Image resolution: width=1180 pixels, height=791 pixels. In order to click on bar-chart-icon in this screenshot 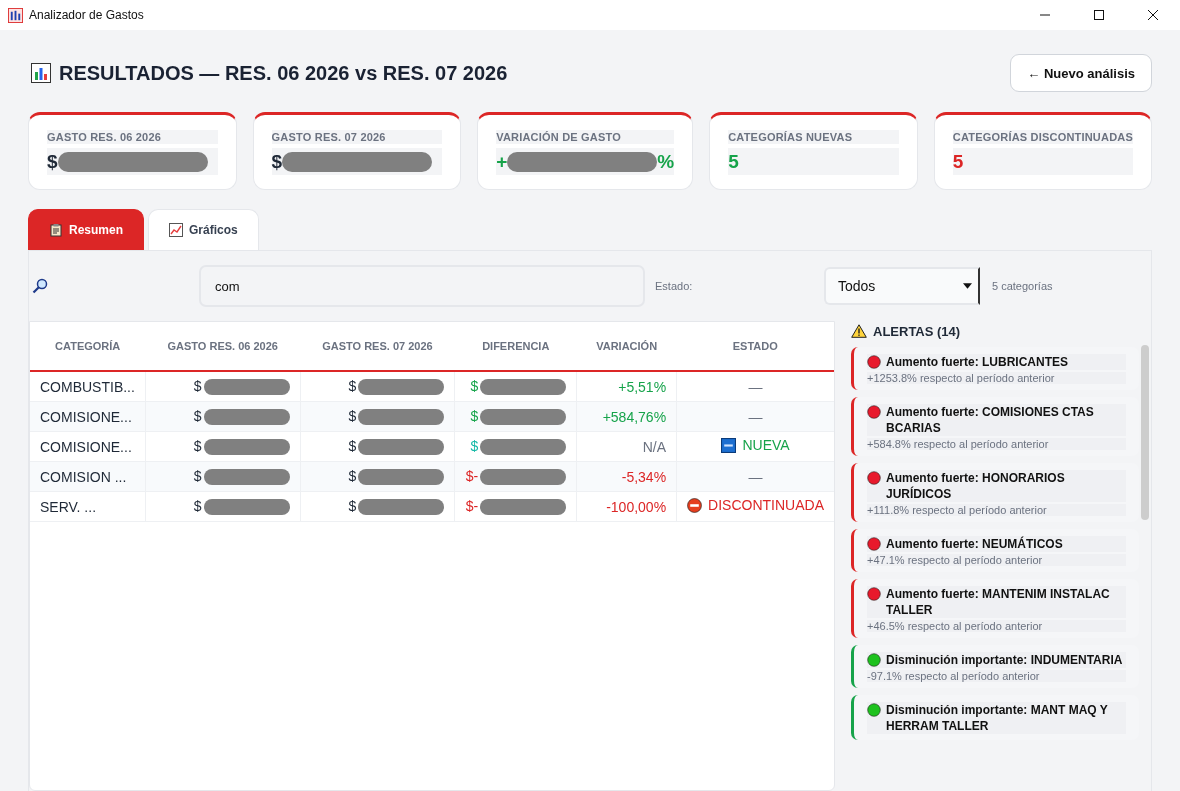, I will do `click(41, 73)`.